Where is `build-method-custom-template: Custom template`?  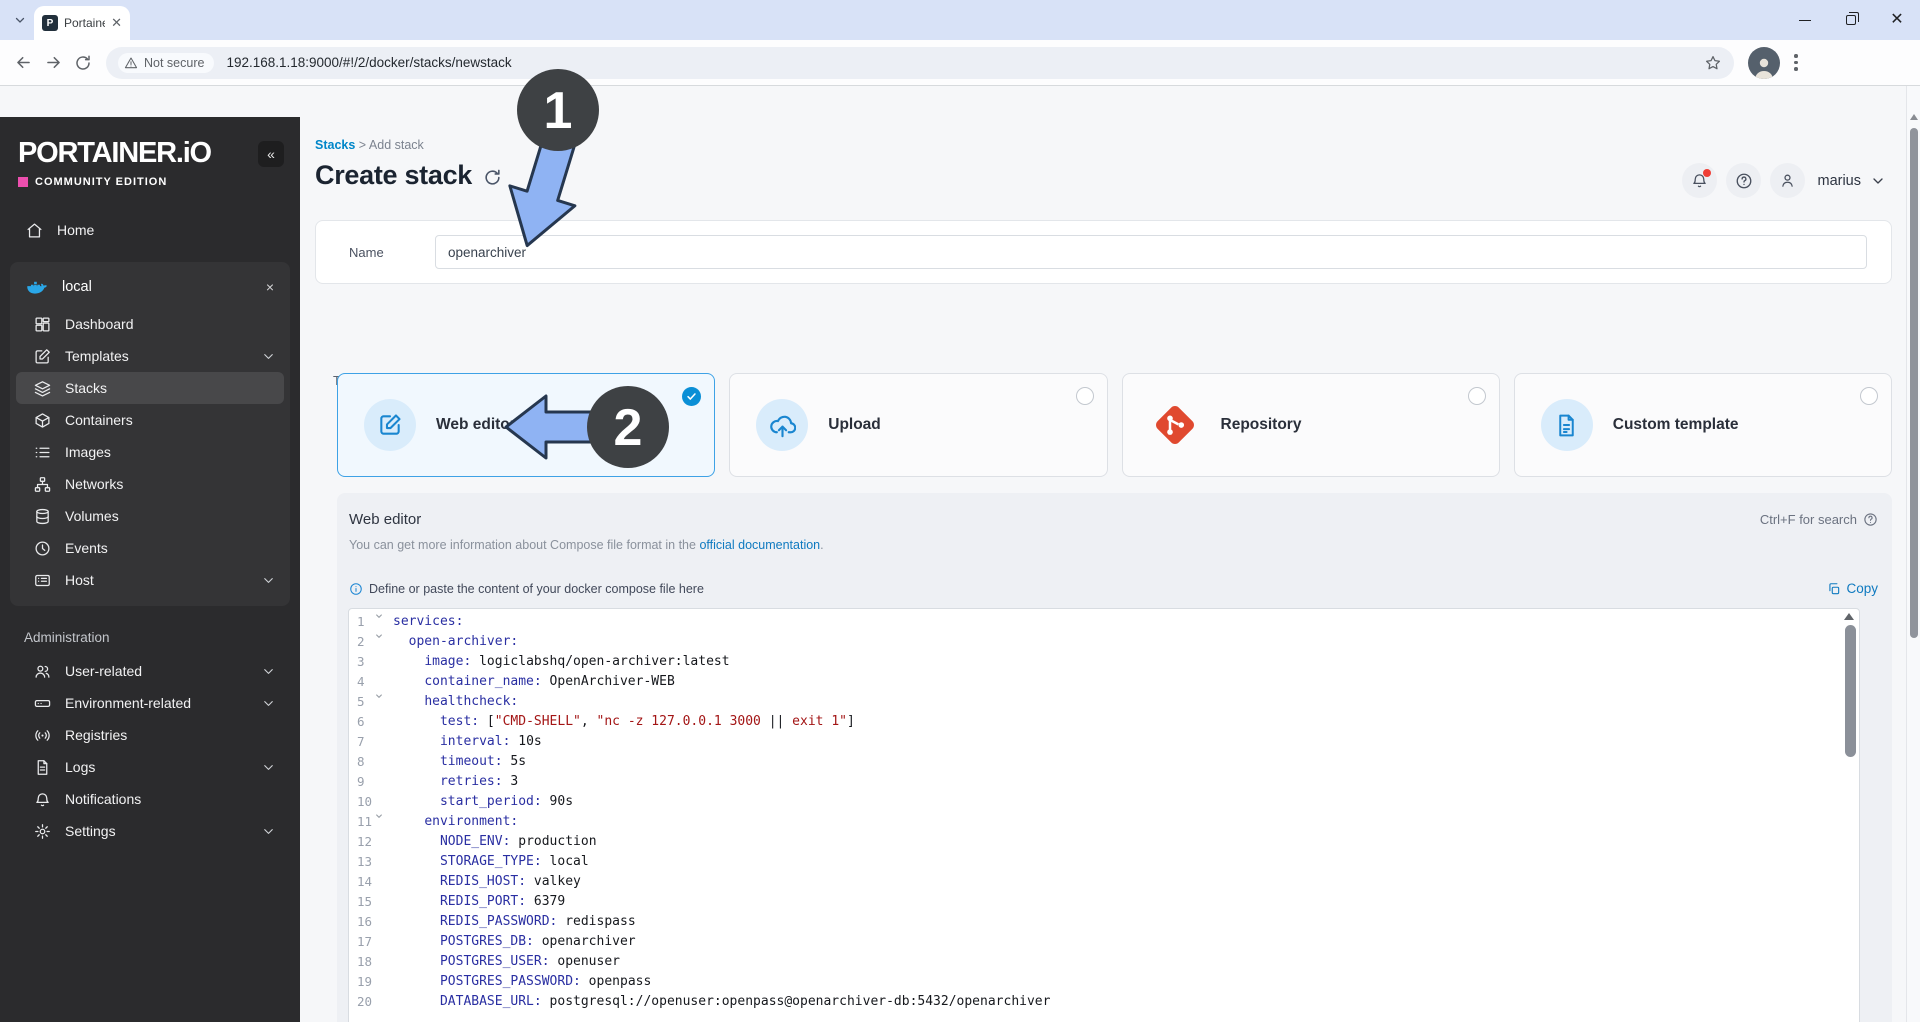 build-method-custom-template: Custom template is located at coordinates (1702, 425).